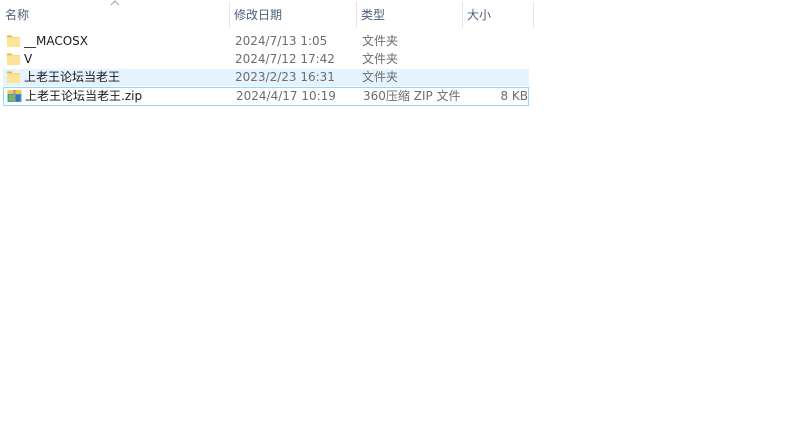 This screenshot has height=433, width=800. I want to click on file-date: 2024/7/13 1:05, so click(281, 41).